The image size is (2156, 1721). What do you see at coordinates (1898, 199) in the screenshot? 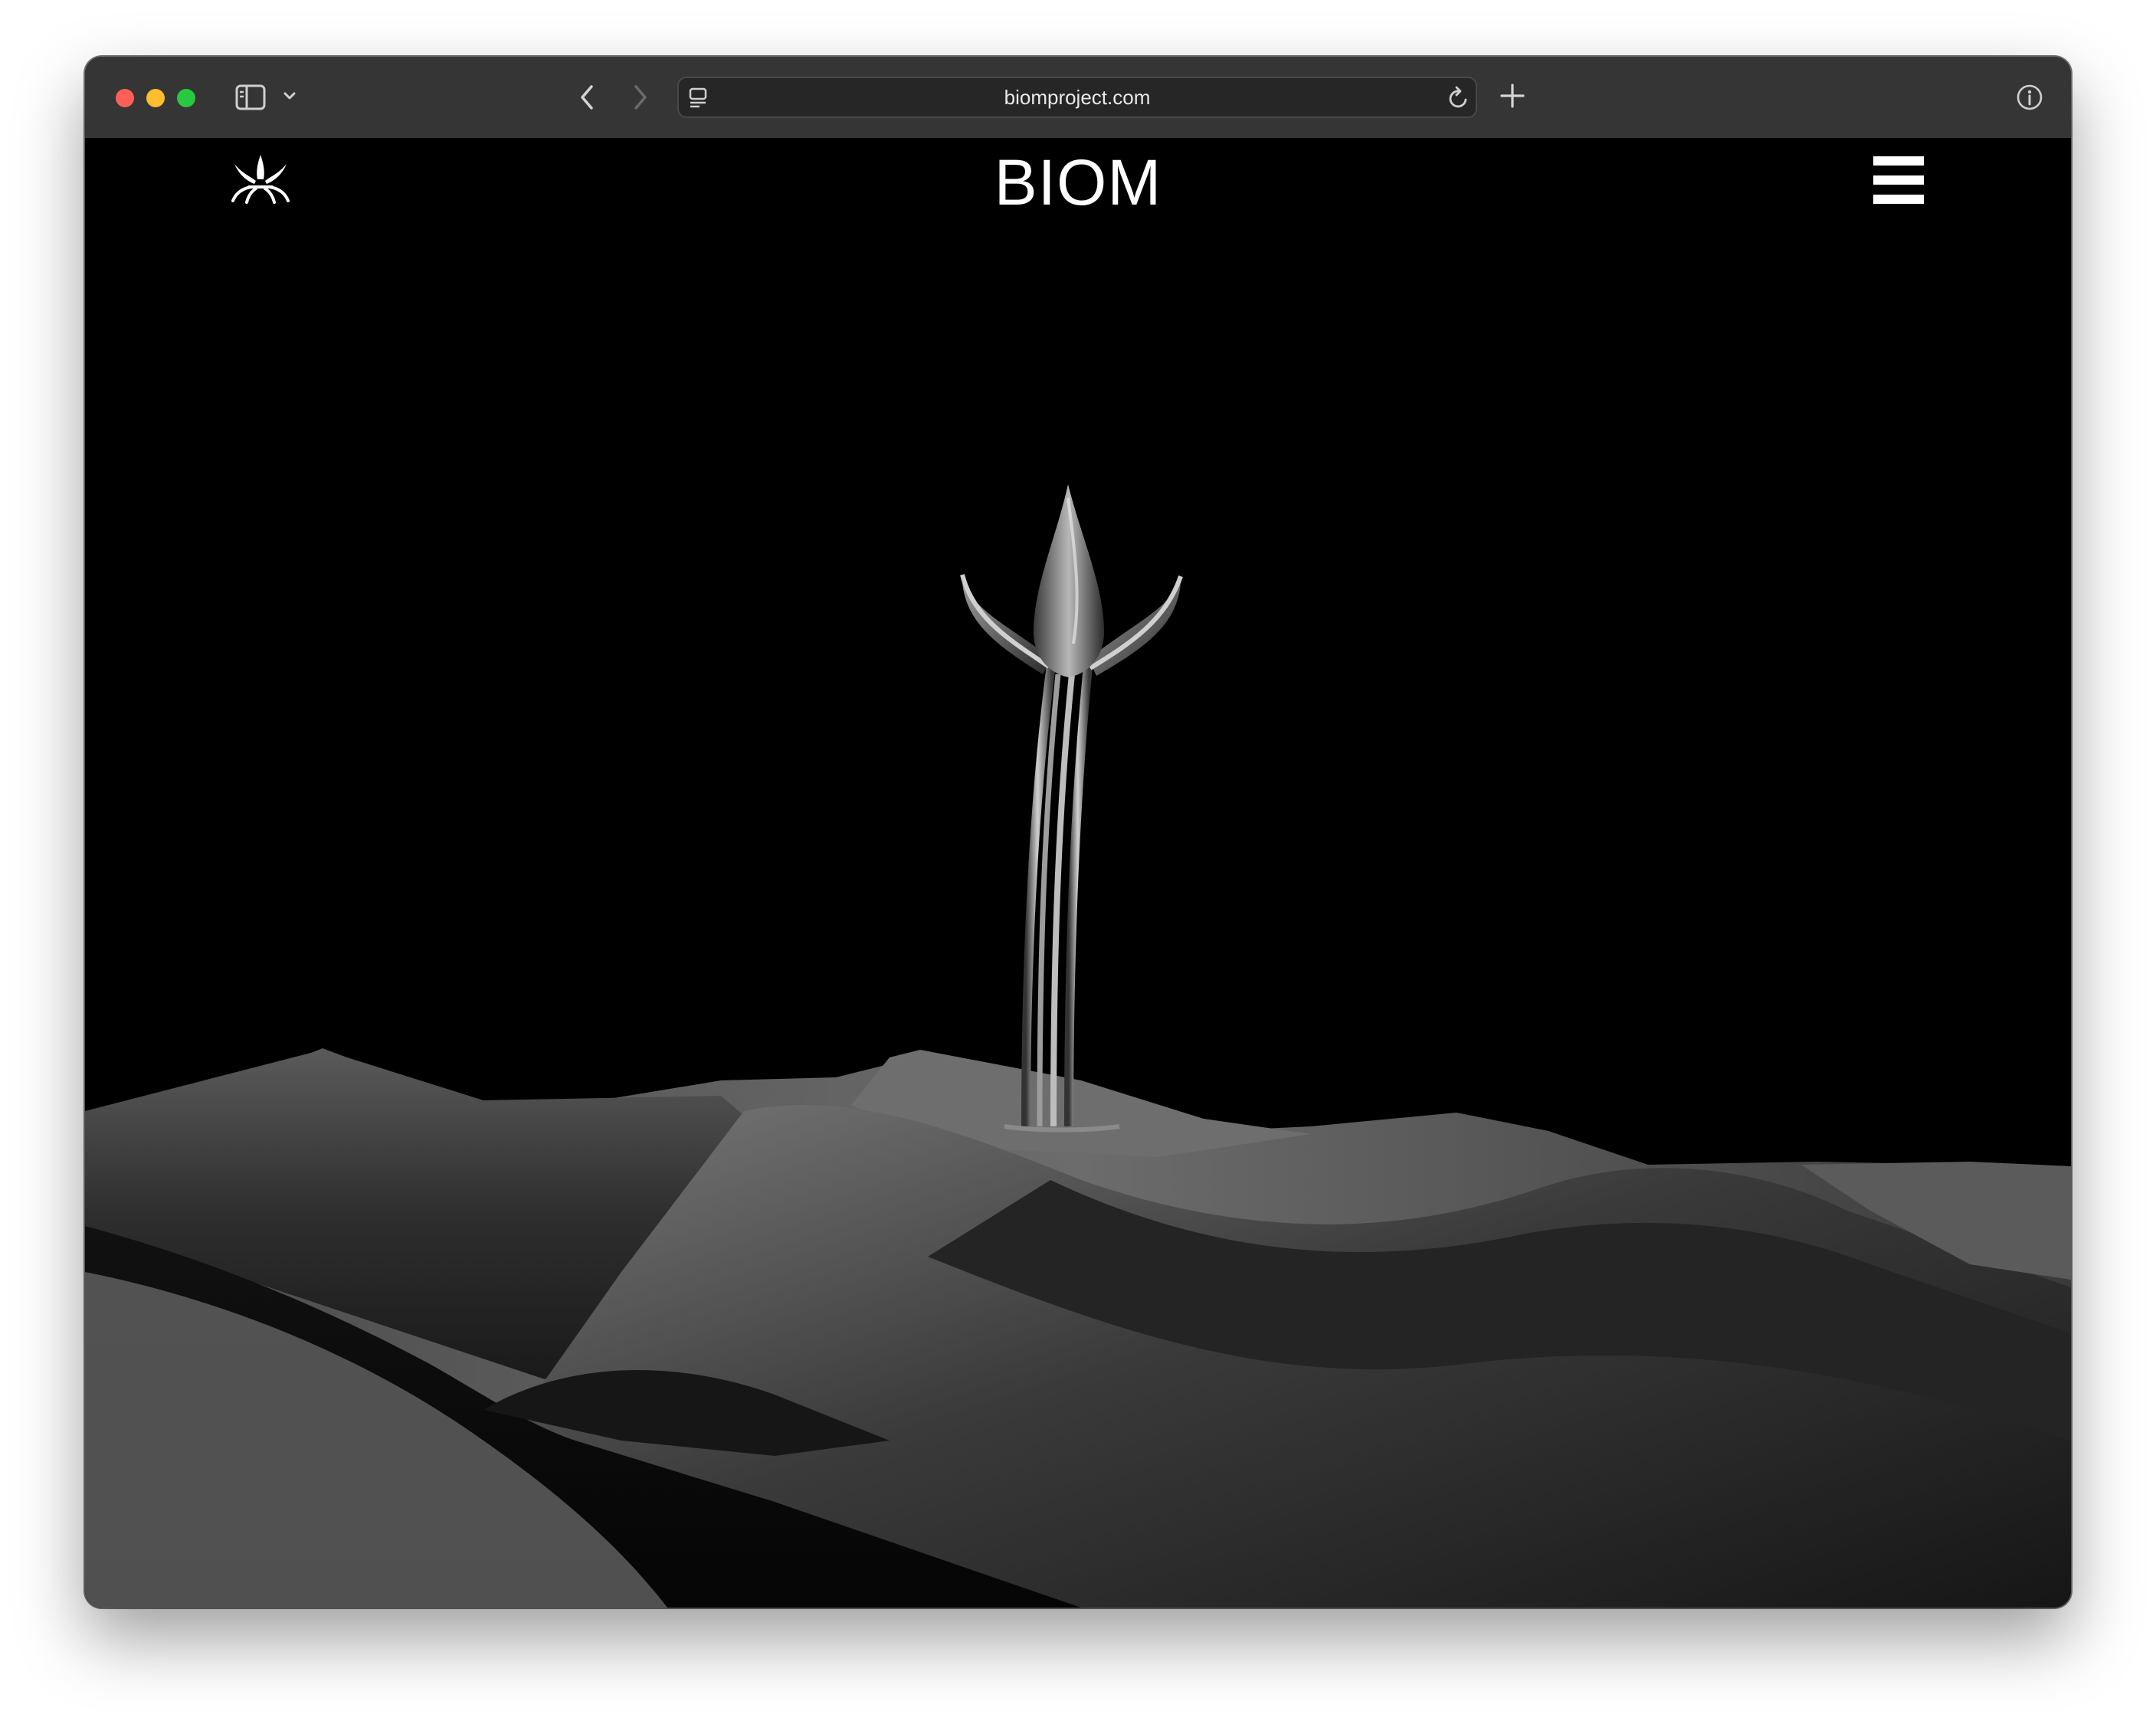
I see `menu-bar-bottom` at bounding box center [1898, 199].